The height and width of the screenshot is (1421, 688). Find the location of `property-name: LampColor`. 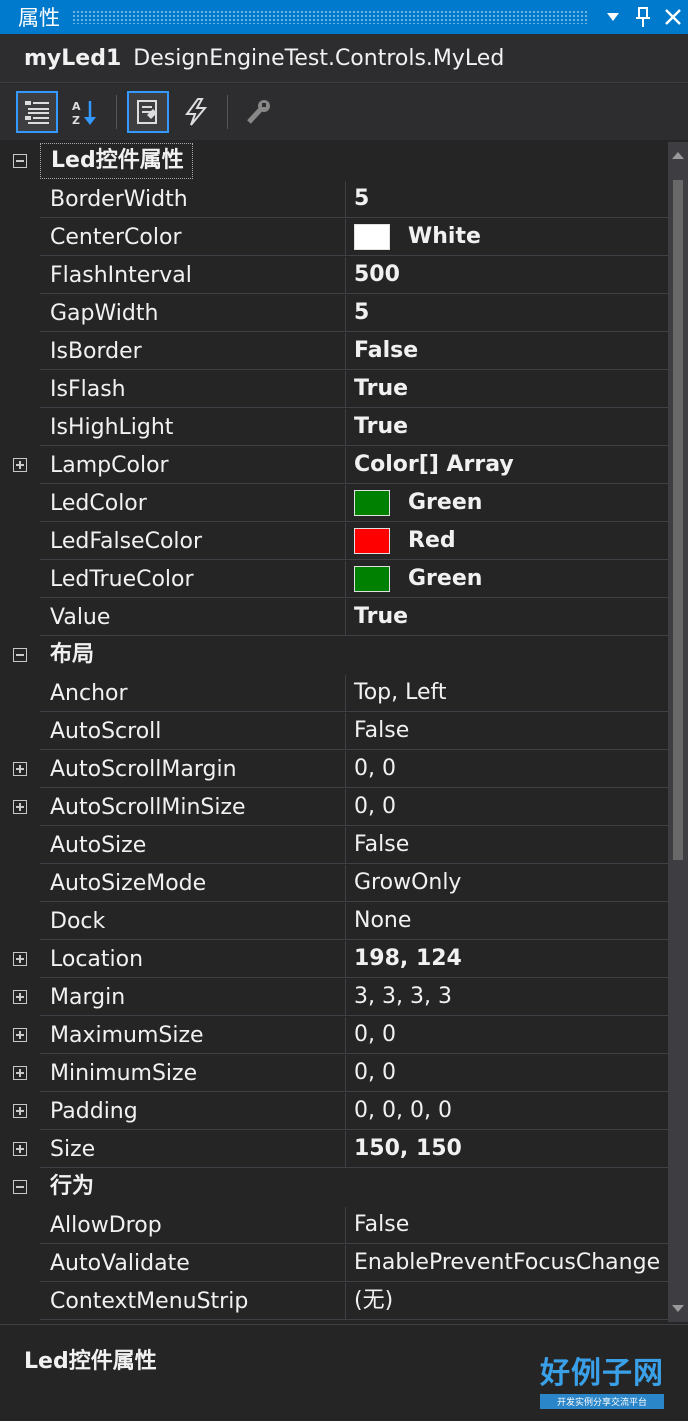

property-name: LampColor is located at coordinates (193, 465).